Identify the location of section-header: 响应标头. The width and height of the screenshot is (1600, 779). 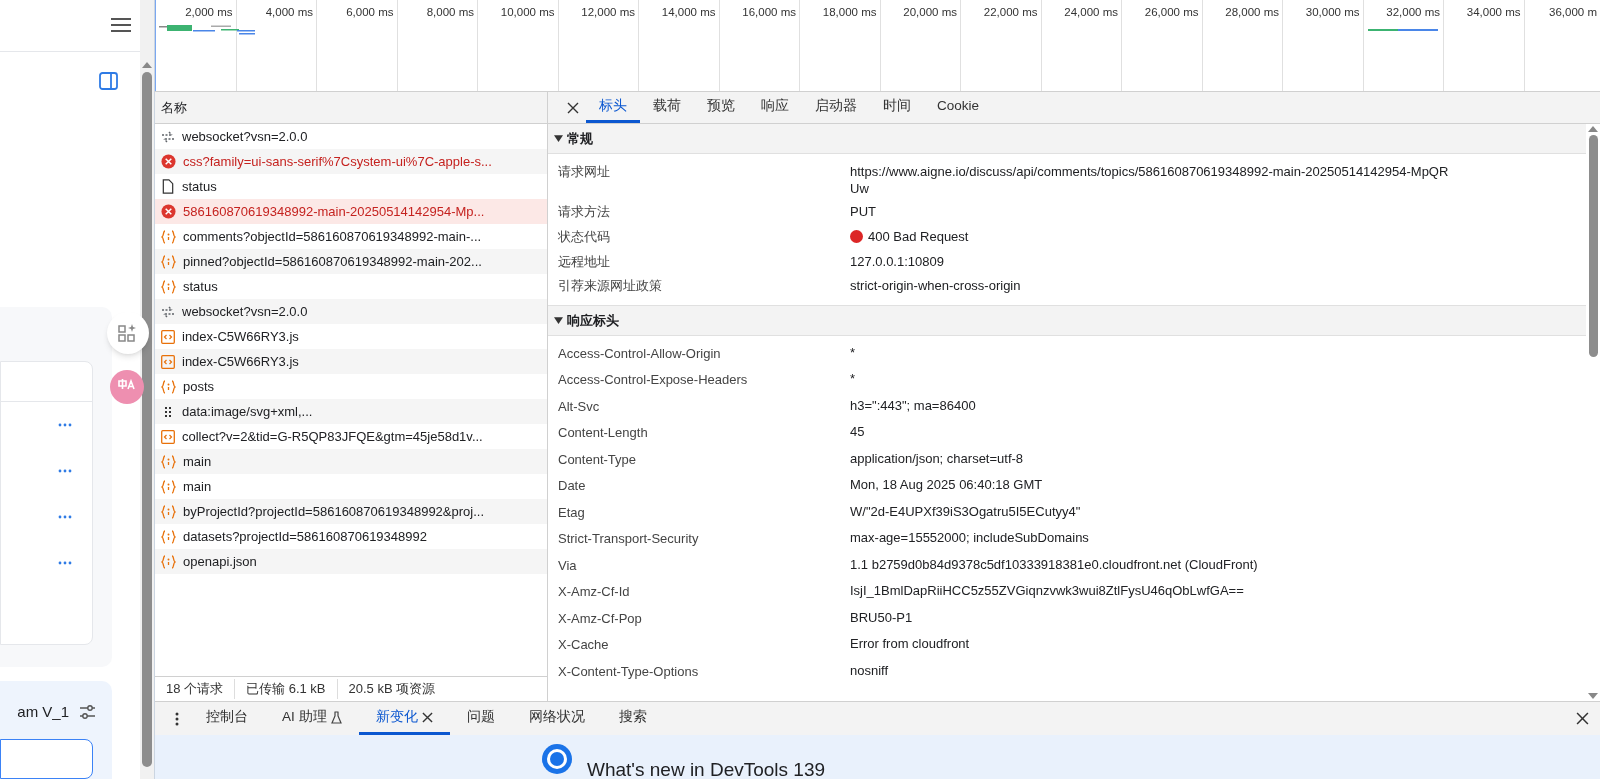
(1067, 321).